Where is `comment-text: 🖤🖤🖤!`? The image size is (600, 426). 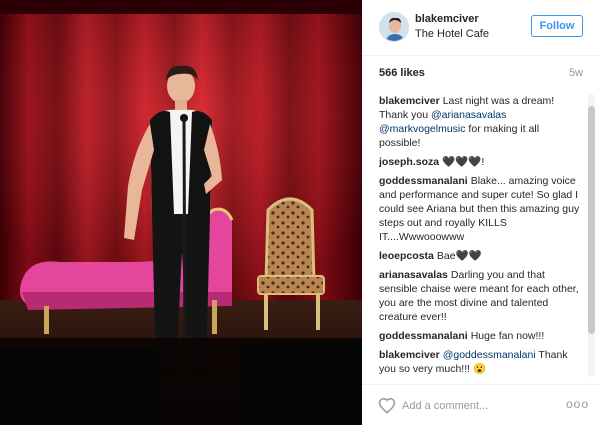
comment-text: 🖤🖤🖤! is located at coordinates (463, 162).